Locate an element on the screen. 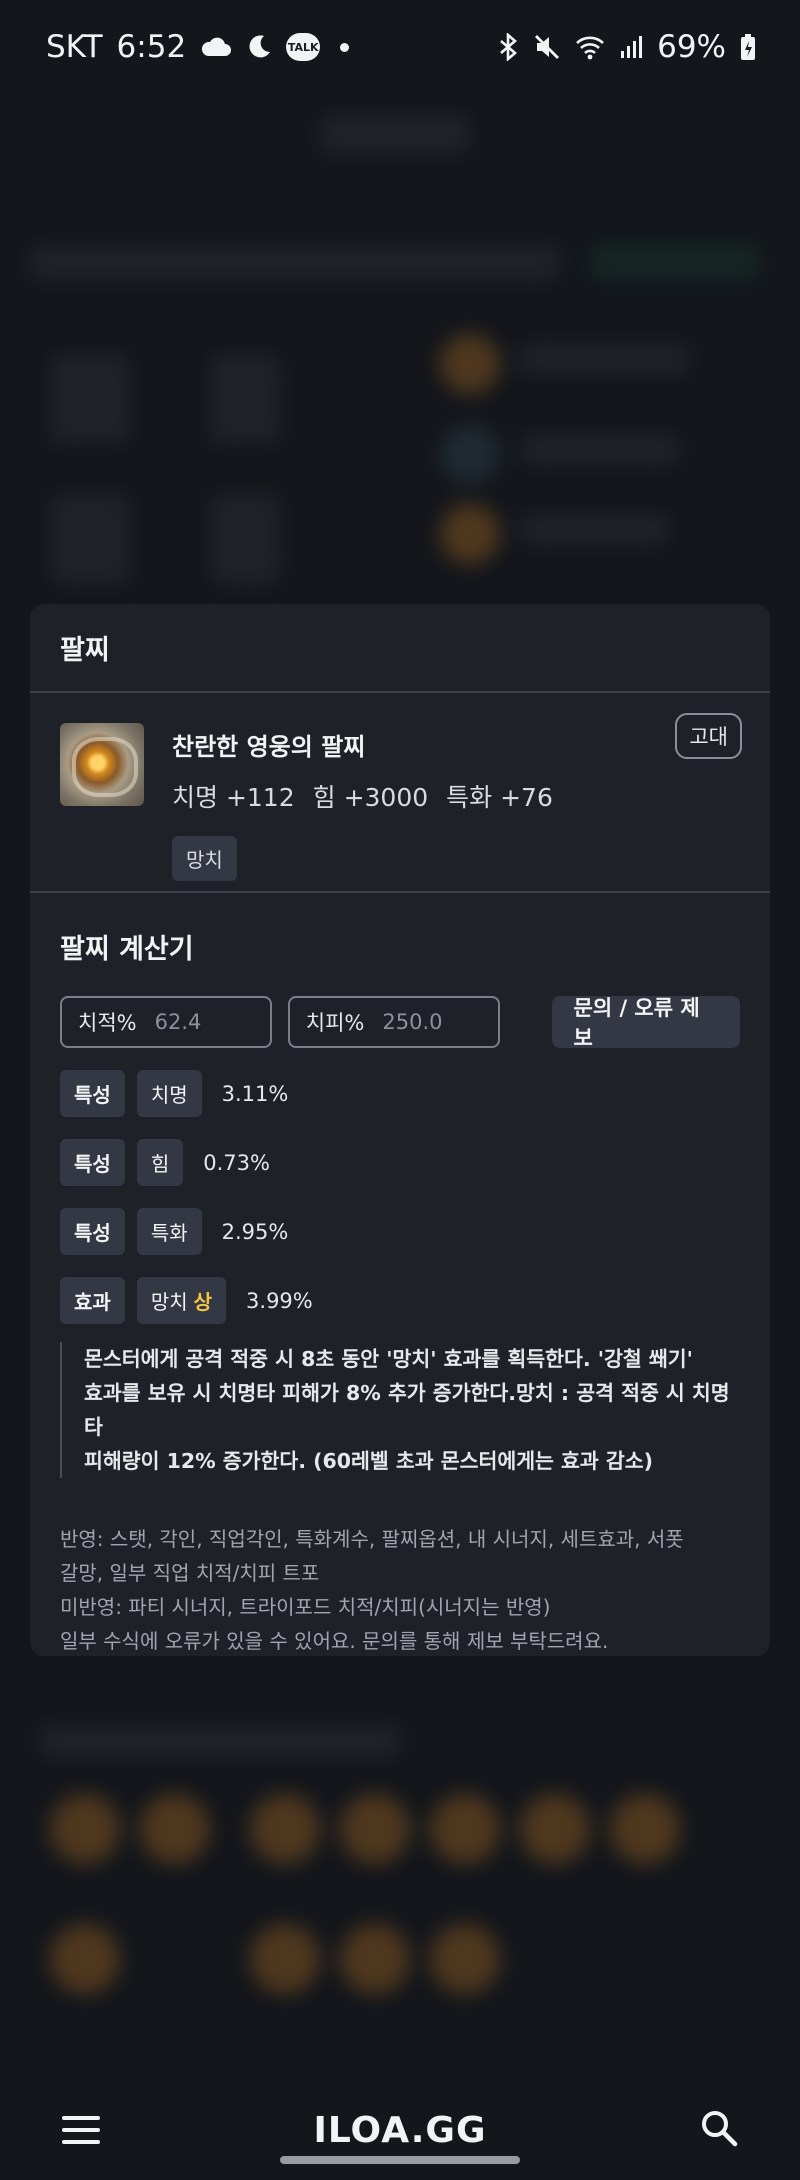  home-indicator is located at coordinates (400, 2160).